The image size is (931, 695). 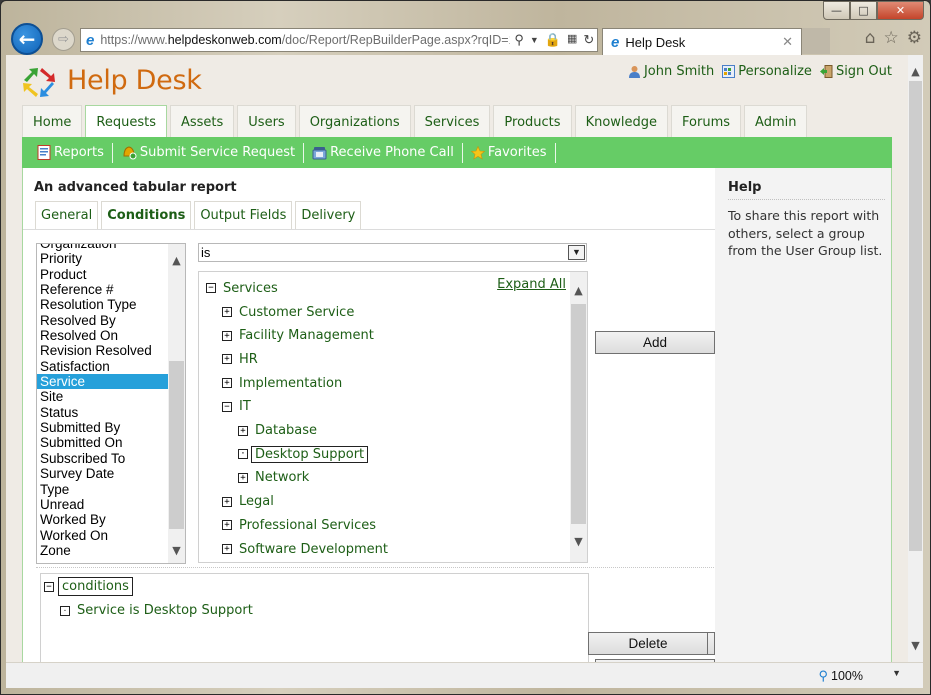 What do you see at coordinates (816, 41) in the screenshot?
I see `new-tab-button` at bounding box center [816, 41].